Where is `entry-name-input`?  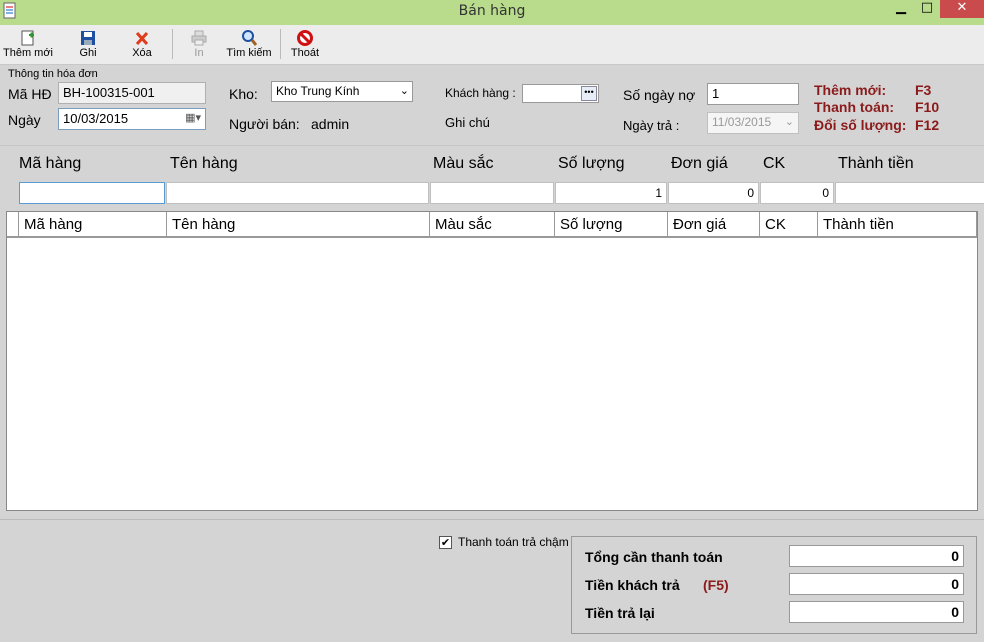 entry-name-input is located at coordinates (297, 193).